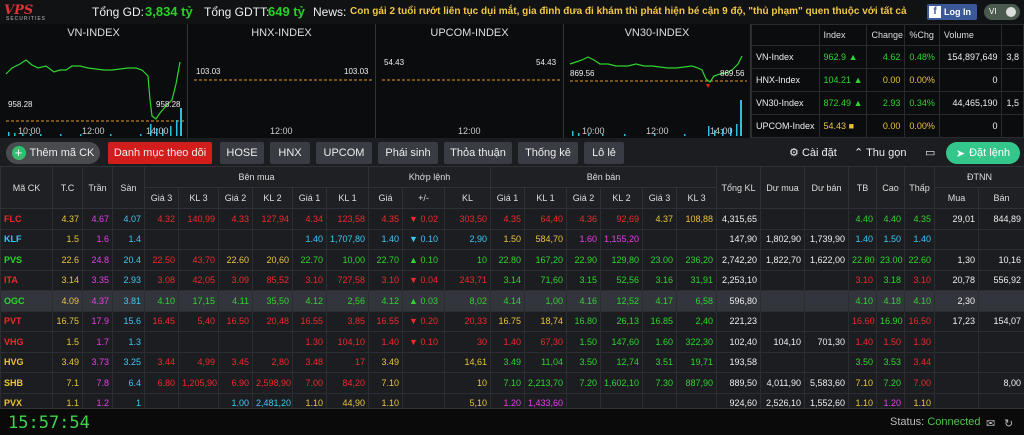 The width and height of the screenshot is (1024, 435). I want to click on settings-button: ⚙ Cài đặt, so click(813, 152).